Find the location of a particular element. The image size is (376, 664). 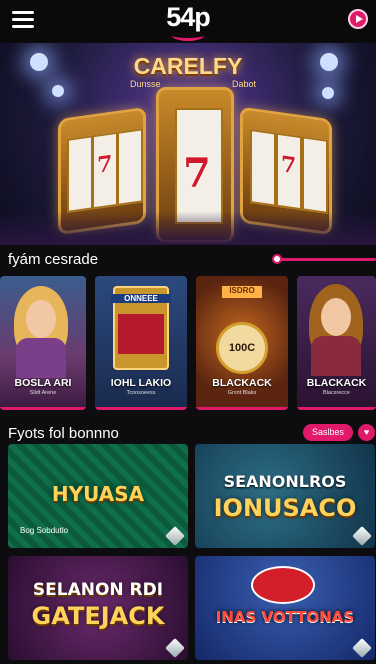

section-title-bonus: Fyots fol bonnno is located at coordinates (63, 433).